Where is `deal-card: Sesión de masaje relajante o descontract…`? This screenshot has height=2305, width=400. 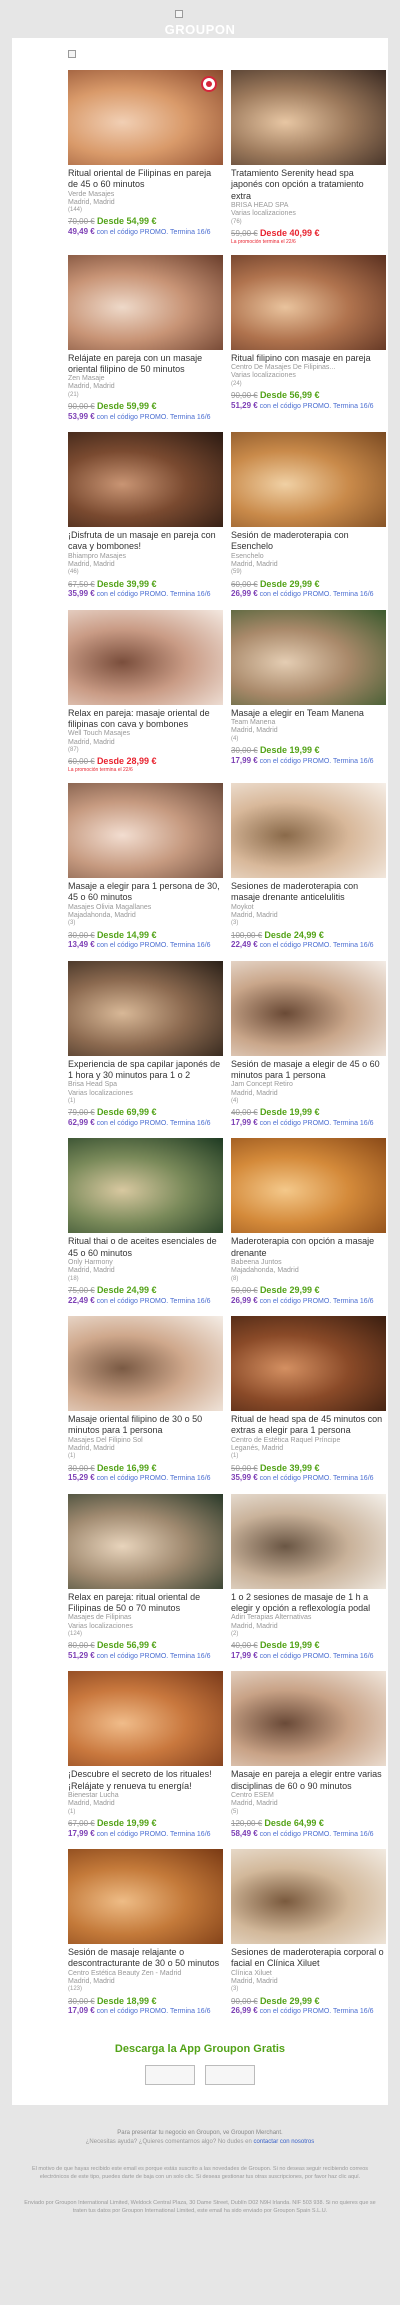 deal-card: Sesión de masaje relajante o descontract… is located at coordinates (145, 1933).